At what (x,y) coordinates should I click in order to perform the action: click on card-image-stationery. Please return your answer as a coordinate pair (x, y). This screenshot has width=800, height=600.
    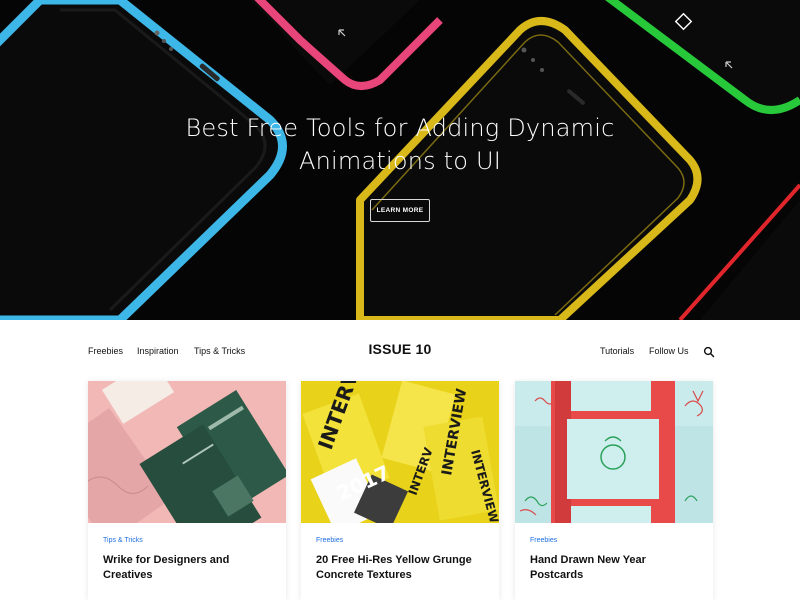
    Looking at the image, I should click on (187, 452).